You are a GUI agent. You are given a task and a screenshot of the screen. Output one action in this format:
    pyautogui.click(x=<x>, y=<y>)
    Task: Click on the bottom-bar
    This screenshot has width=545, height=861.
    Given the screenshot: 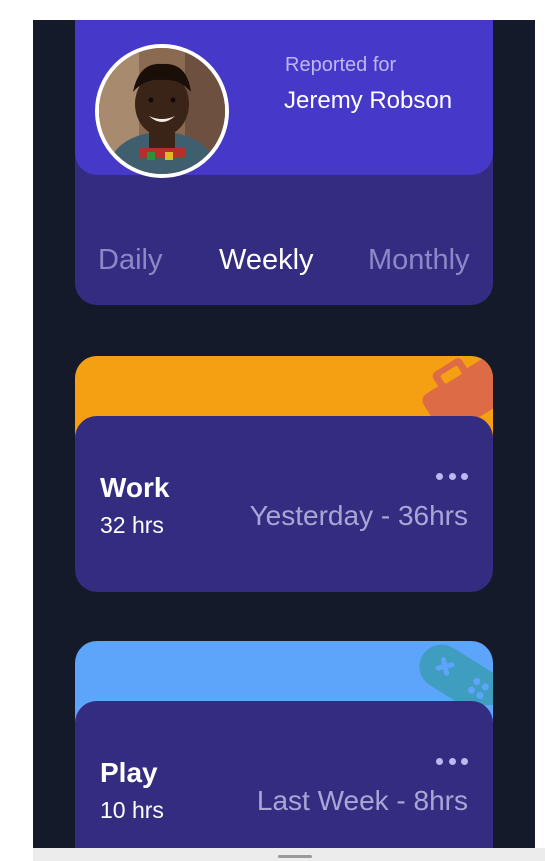 What is the action you would take?
    pyautogui.click(x=289, y=854)
    